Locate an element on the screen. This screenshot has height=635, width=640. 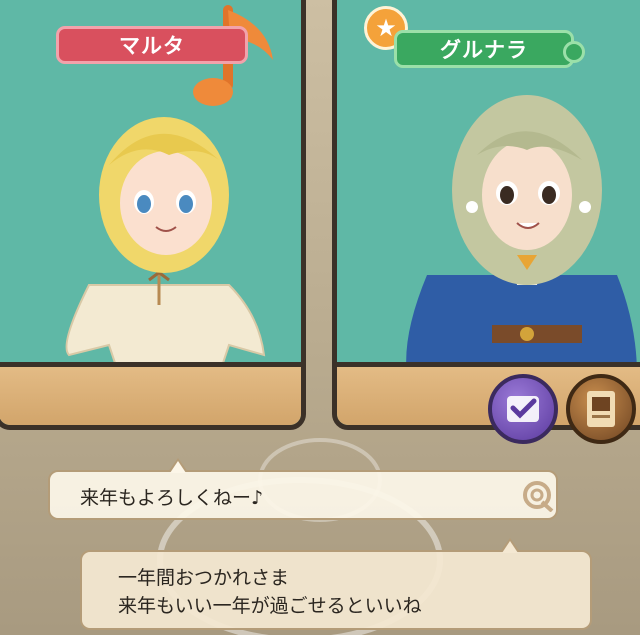
tag-dot is located at coordinates (574, 52).